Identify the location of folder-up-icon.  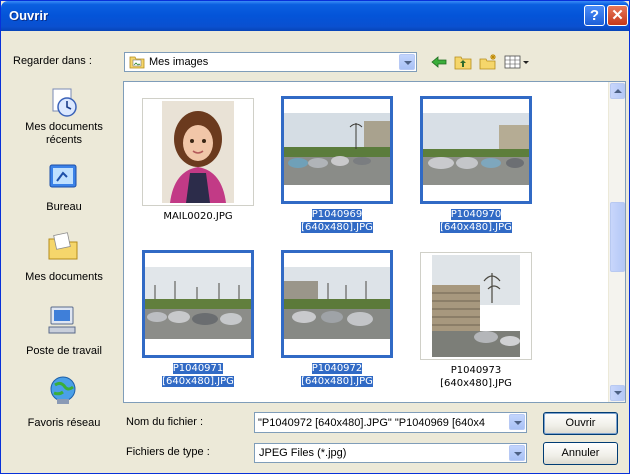
(463, 62).